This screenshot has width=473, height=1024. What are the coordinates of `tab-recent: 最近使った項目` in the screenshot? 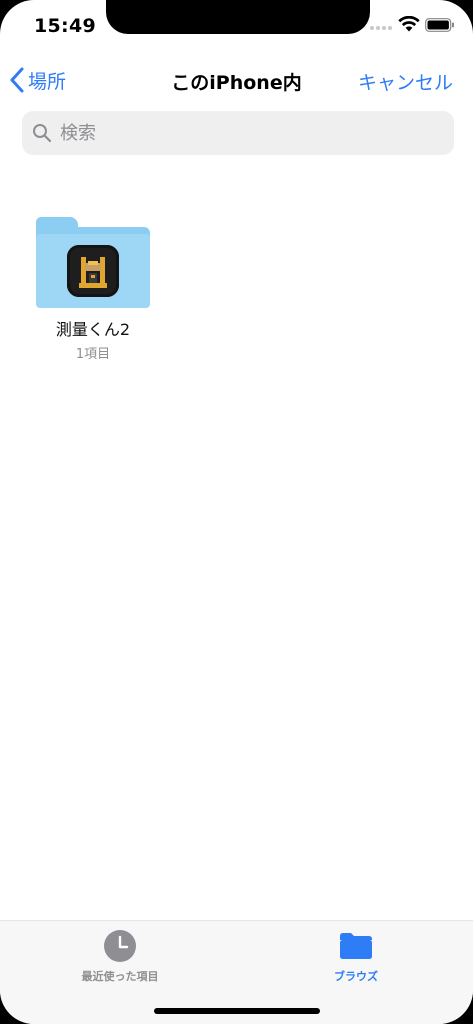 It's located at (120, 956).